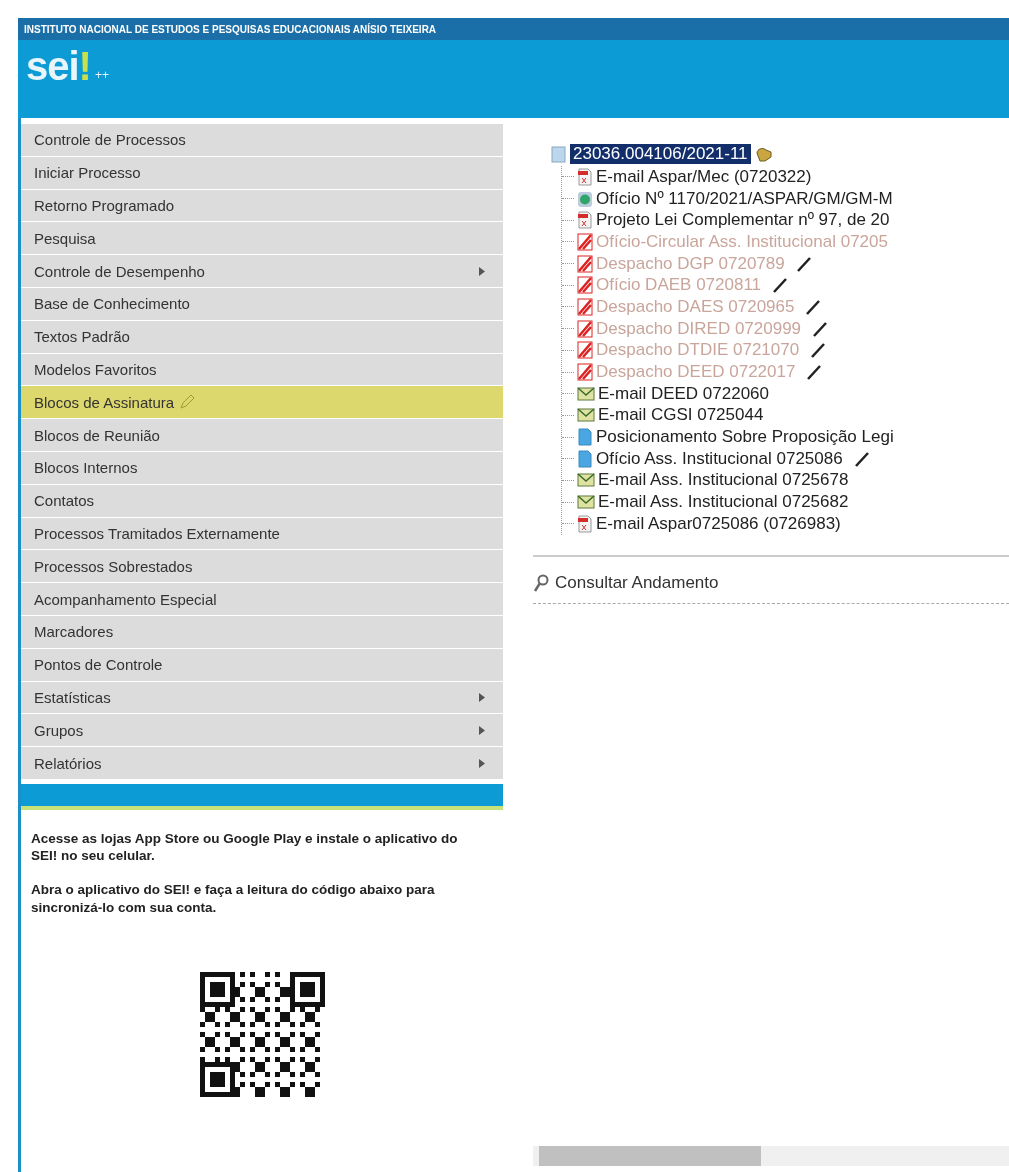  What do you see at coordinates (262, 205) in the screenshot?
I see `menu-item: Retorno Programado` at bounding box center [262, 205].